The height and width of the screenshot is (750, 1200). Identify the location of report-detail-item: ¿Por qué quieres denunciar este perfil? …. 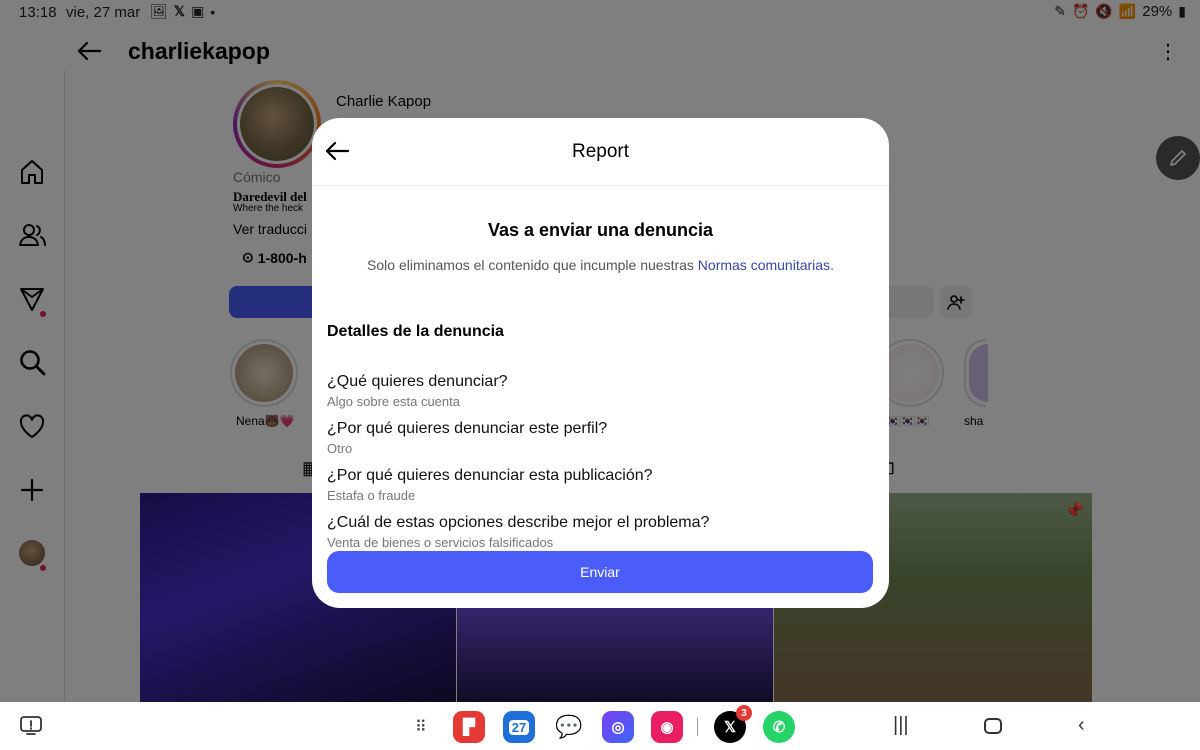
(467, 438).